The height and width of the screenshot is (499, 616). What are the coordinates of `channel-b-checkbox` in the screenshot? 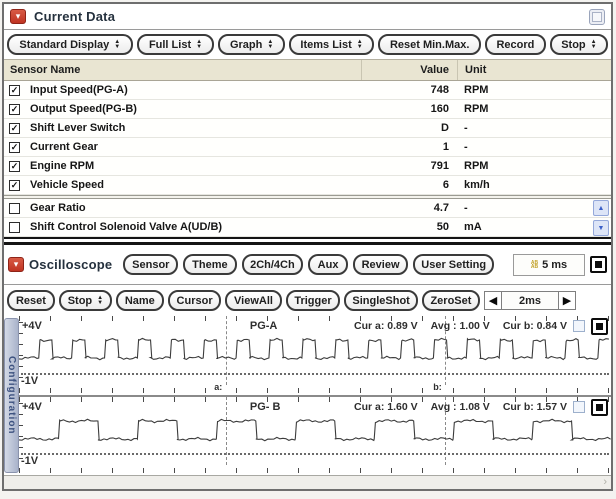 It's located at (579, 406).